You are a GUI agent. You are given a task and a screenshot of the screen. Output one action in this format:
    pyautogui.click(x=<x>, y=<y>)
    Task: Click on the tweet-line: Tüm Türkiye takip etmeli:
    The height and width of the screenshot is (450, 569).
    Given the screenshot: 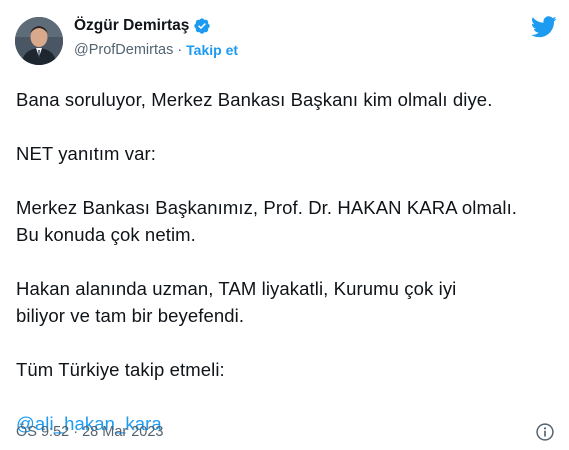 What is the action you would take?
    pyautogui.click(x=120, y=369)
    